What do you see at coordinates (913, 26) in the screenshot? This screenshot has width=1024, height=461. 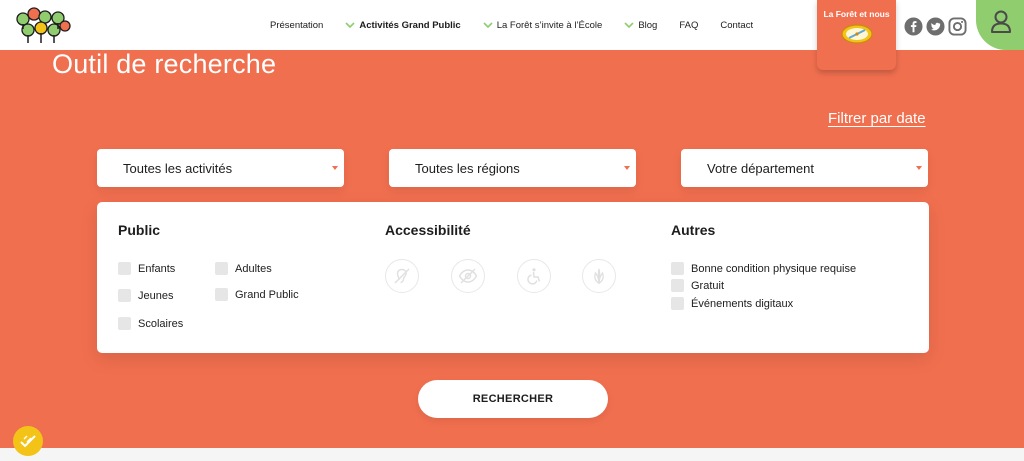 I see `facebook-icon` at bounding box center [913, 26].